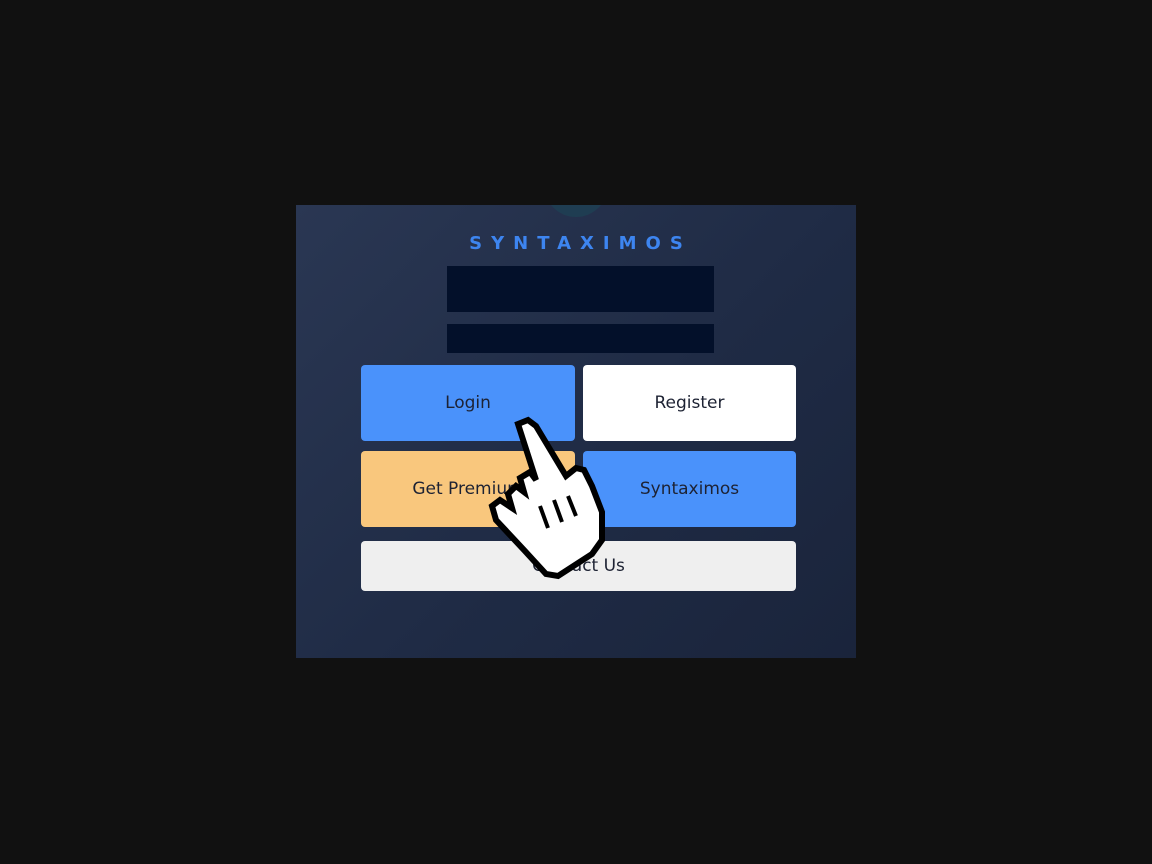 The height and width of the screenshot is (864, 1152). I want to click on username-input, so click(580, 289).